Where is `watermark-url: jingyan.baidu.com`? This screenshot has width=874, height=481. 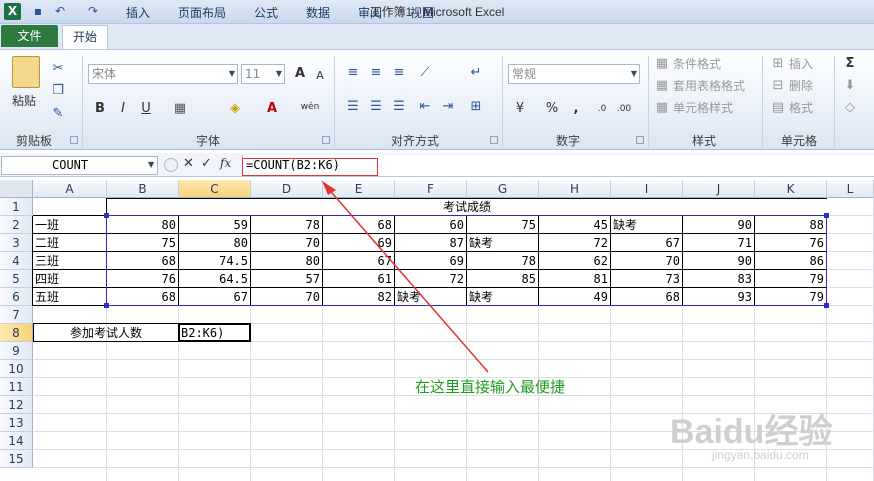
watermark-url: jingyan.baidu.com is located at coordinates (760, 455).